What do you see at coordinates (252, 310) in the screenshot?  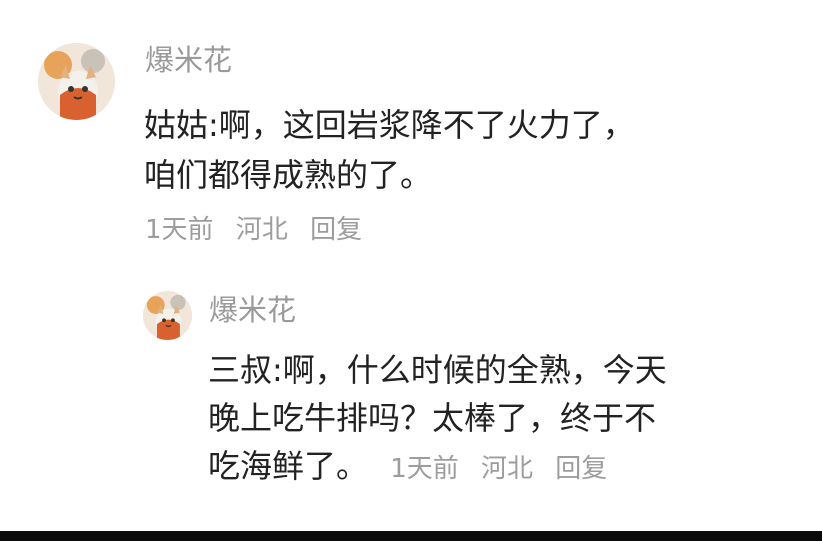 I see `reply-username: 爆米花` at bounding box center [252, 310].